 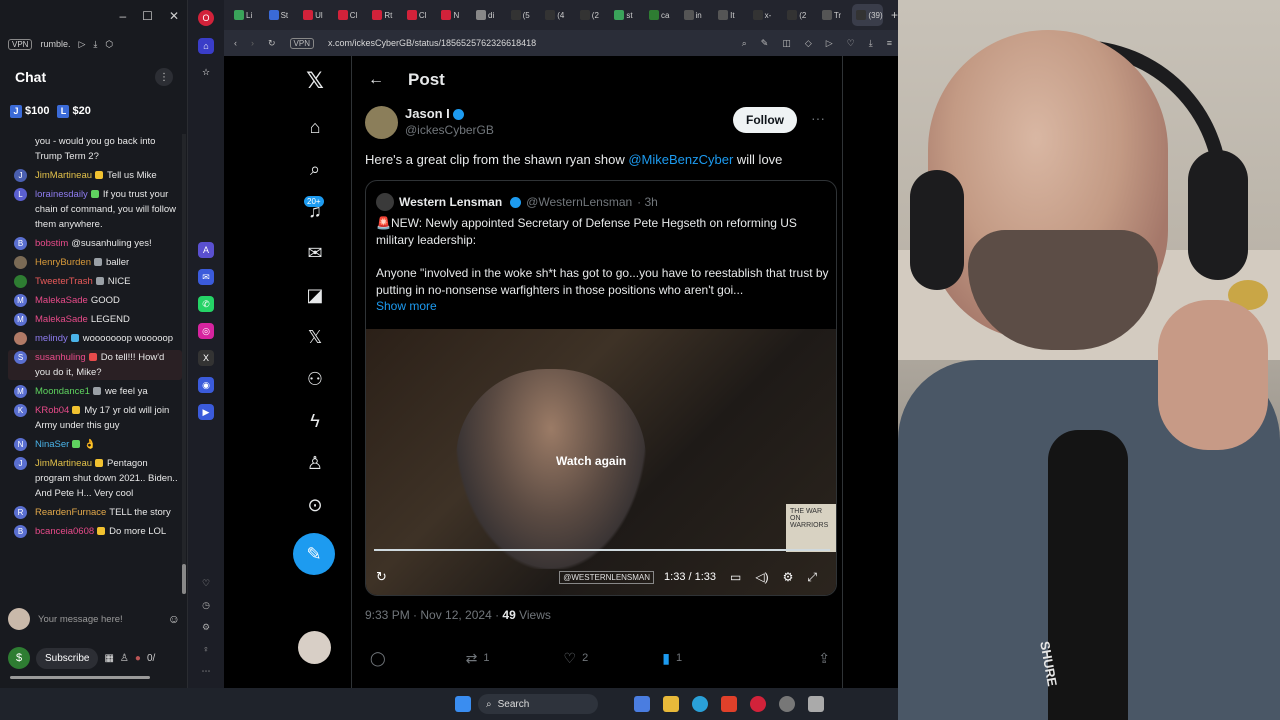 What do you see at coordinates (206, 250) in the screenshot?
I see `aria-icon: A` at bounding box center [206, 250].